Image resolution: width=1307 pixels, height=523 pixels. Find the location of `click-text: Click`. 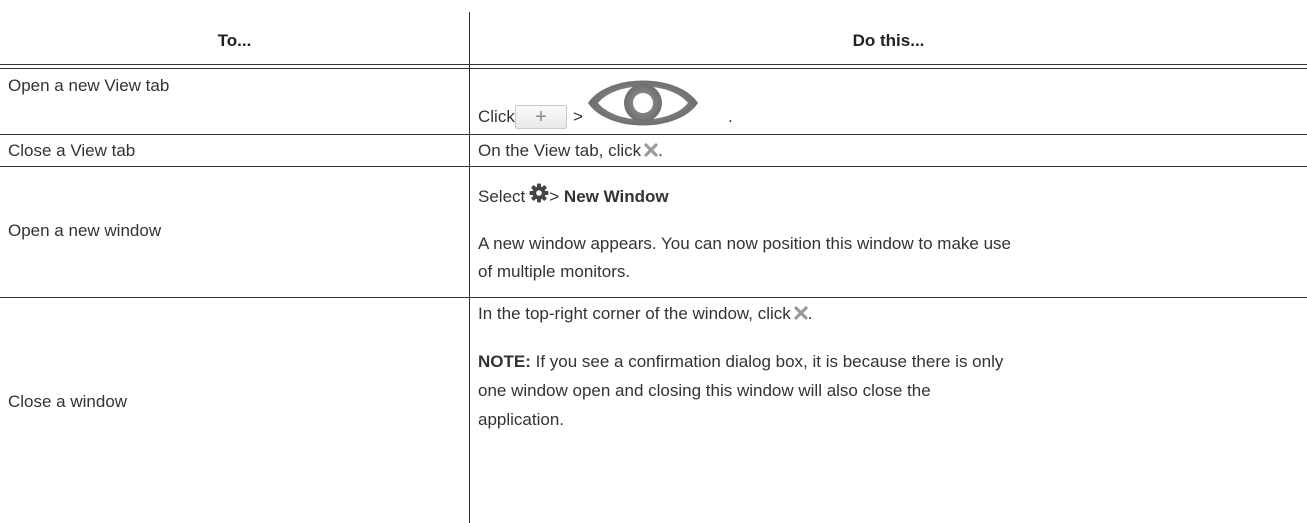

click-text: Click is located at coordinates (496, 116).